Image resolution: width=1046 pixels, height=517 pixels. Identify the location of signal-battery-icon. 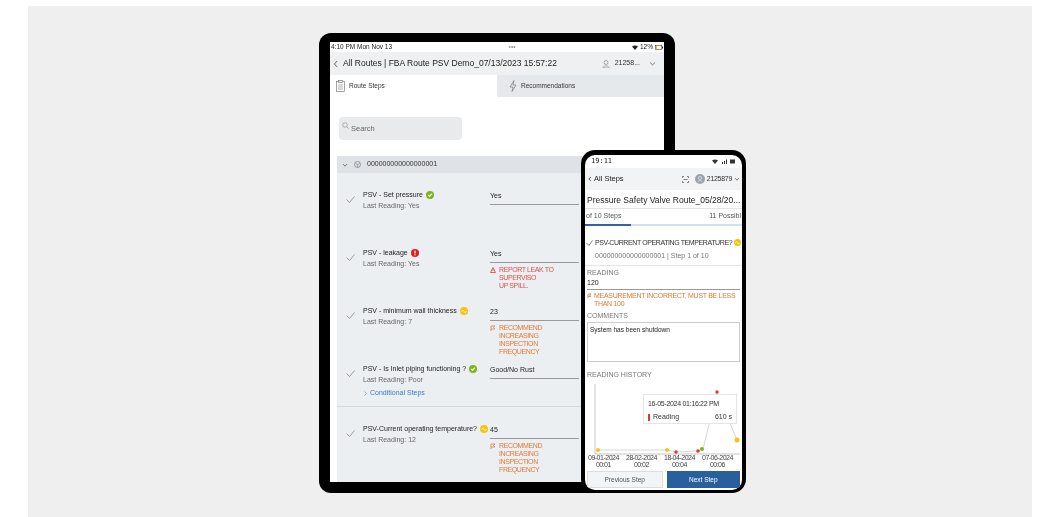
(724, 161).